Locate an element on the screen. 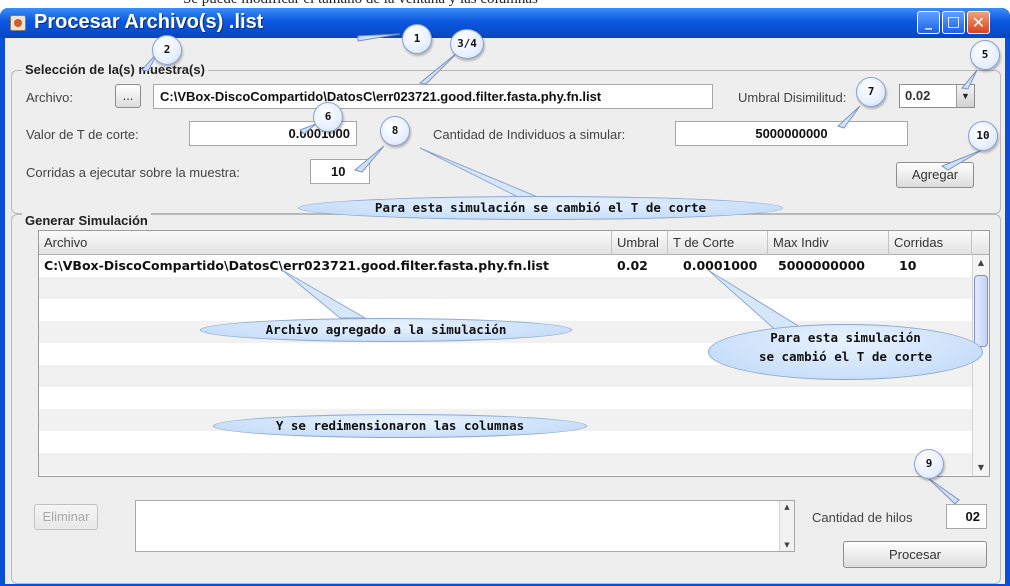 Image resolution: width=1010 pixels, height=586 pixels. archivo-label: Archivo: is located at coordinates (49, 97).